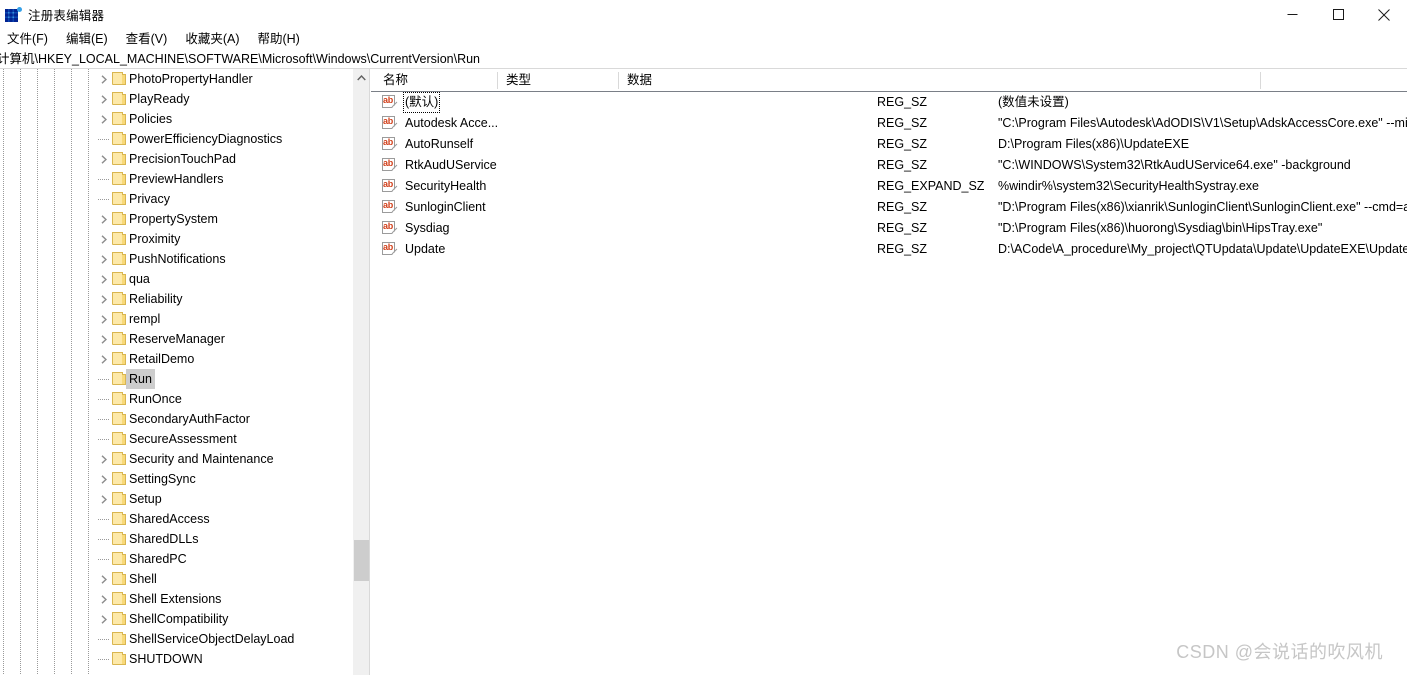  Describe the element at coordinates (212, 40) in the screenshot. I see `menu-item-3: 收藏夹(A)` at that location.